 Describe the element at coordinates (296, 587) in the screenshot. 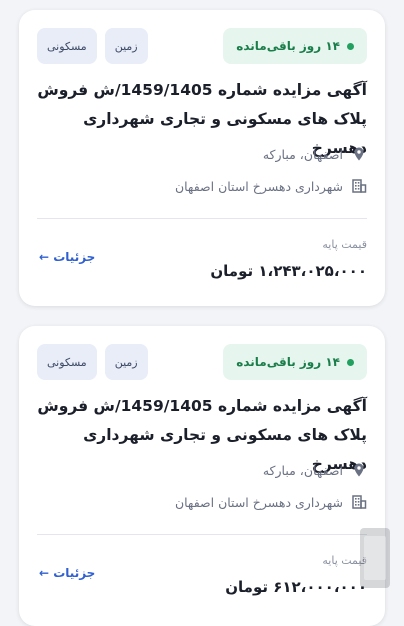

I see `price-value: ۶۱۲،۰۰۰،۰۰۰ تومان` at that location.